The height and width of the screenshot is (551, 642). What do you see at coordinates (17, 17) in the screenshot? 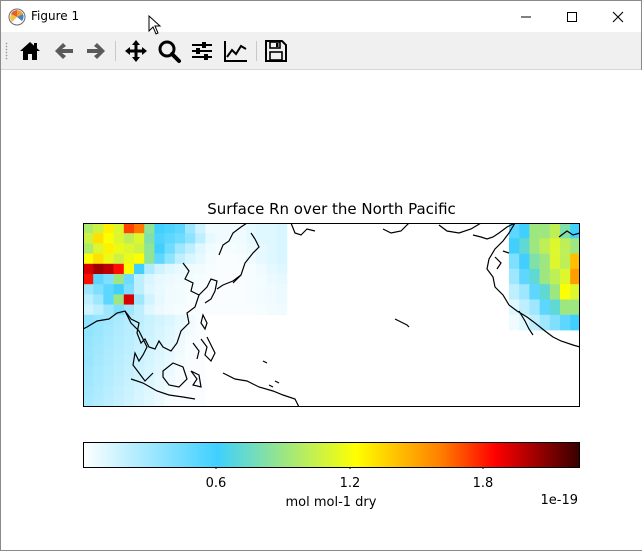
I see `matplotlib-app-icon` at bounding box center [17, 17].